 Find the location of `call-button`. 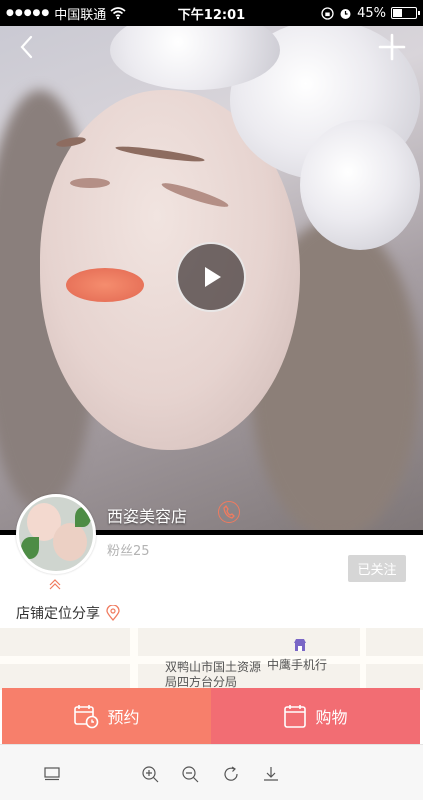

call-button is located at coordinates (229, 512).